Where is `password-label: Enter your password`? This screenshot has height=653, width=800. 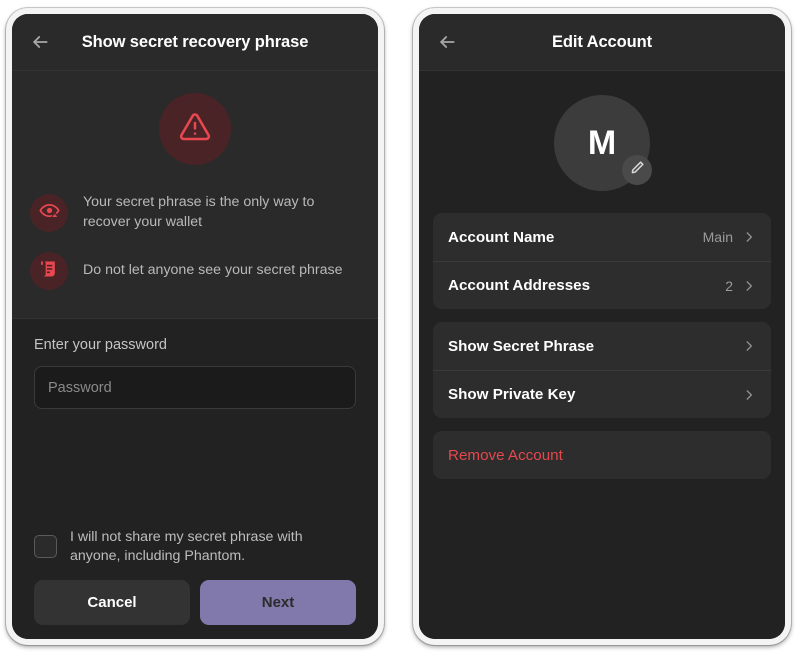
password-label: Enter your password is located at coordinates (100, 345).